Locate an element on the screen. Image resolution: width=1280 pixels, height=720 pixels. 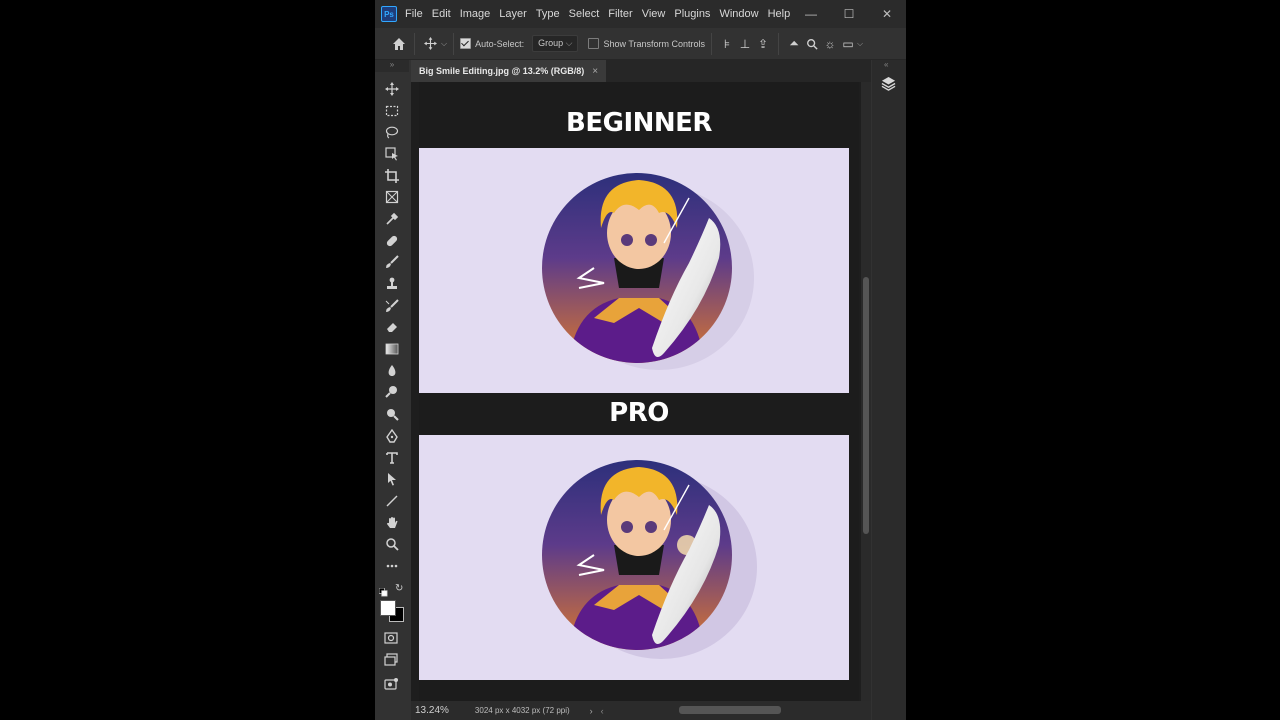
swap-colors-icon: ↻ is located at coordinates (399, 588).